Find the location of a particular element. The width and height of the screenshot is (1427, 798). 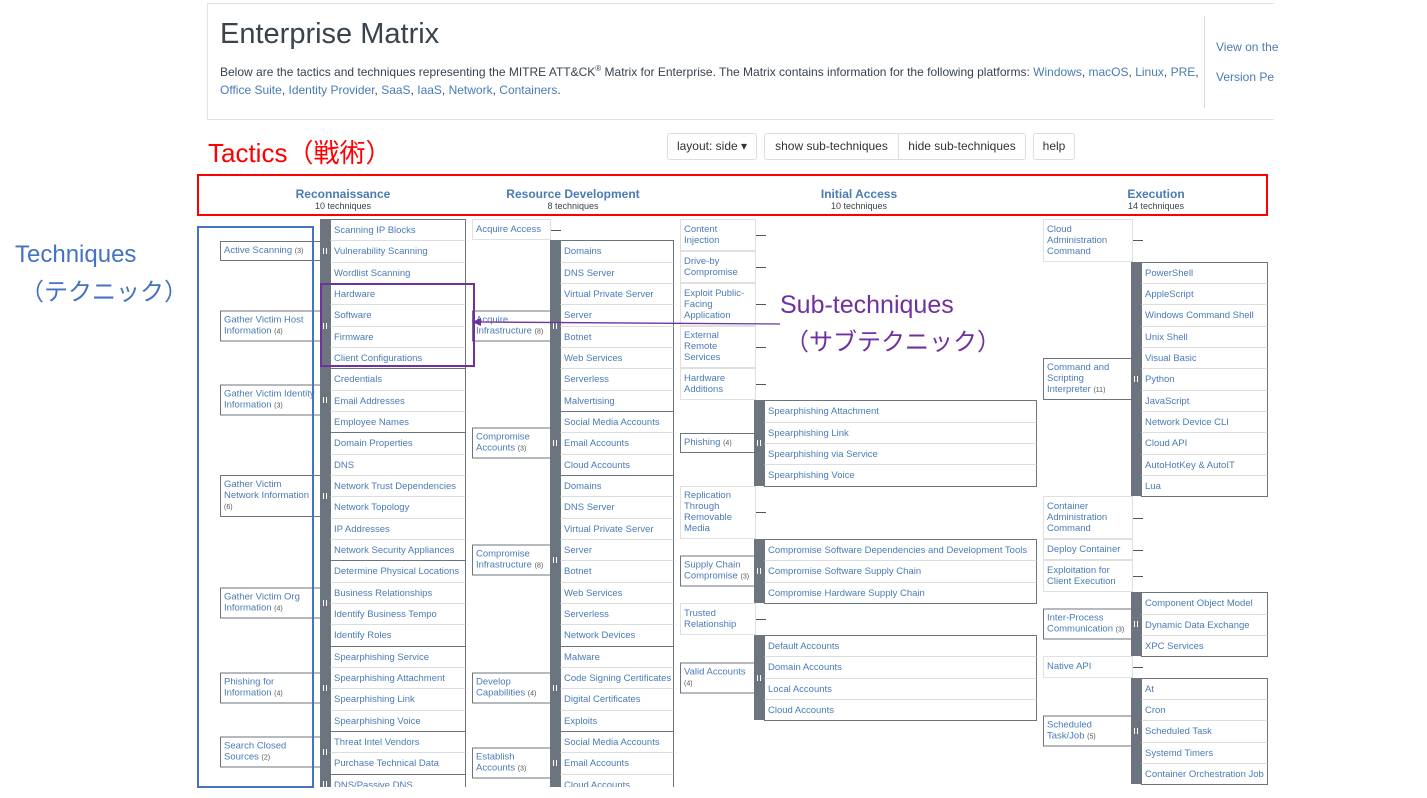

technique-cell: Exploitation for Client Execution is located at coordinates (1088, 576).